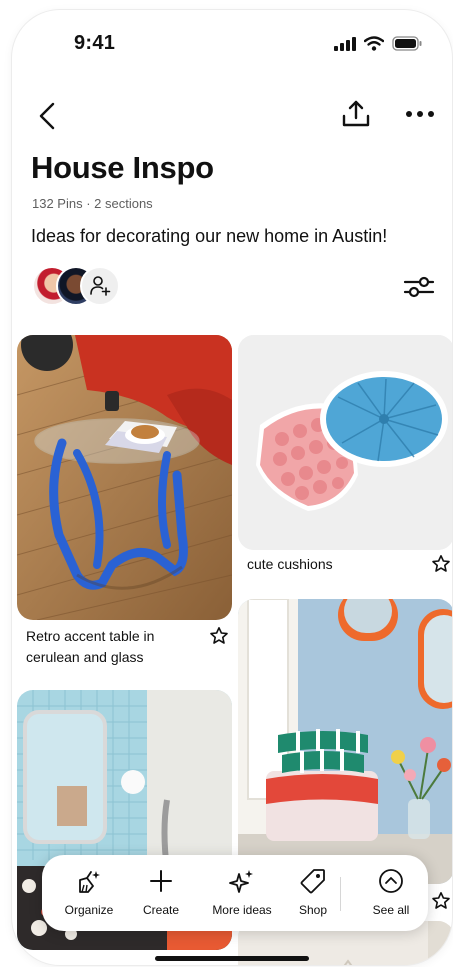 The width and height of the screenshot is (453, 967). I want to click on share-icon, so click(356, 113).